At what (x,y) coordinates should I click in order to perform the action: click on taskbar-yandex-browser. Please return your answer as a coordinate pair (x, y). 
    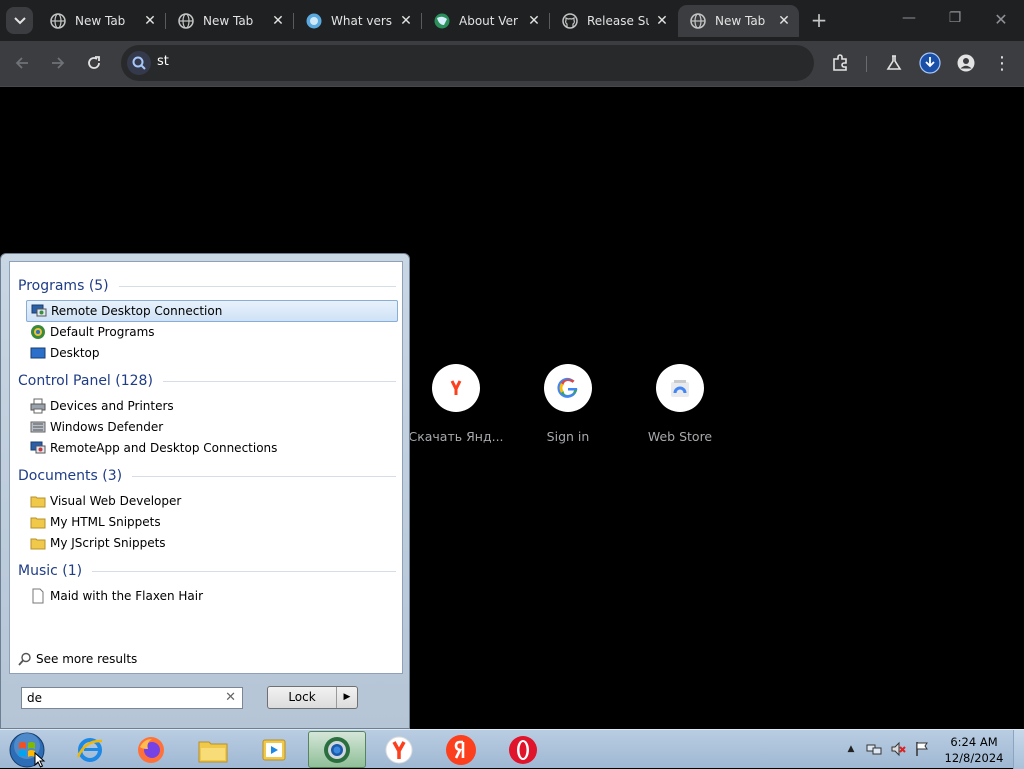
    Looking at the image, I should click on (398, 749).